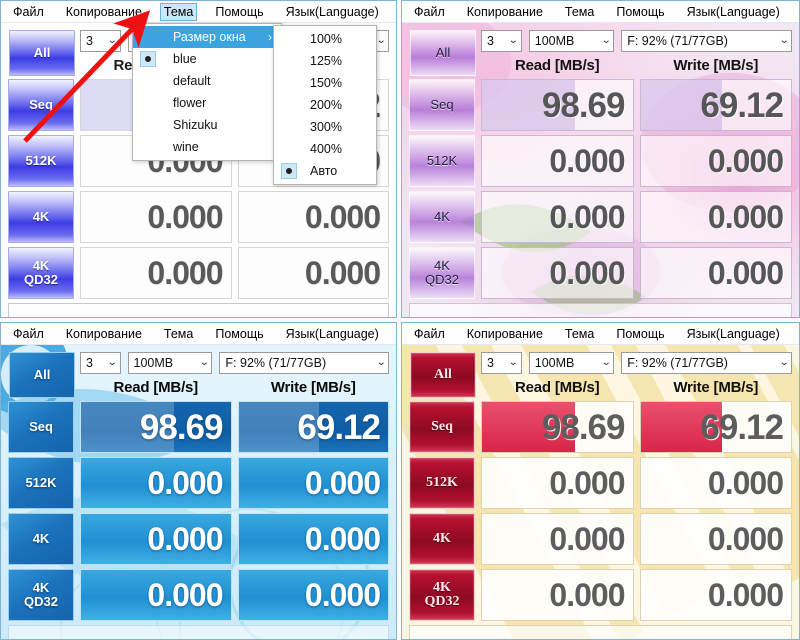 Image resolution: width=800 pixels, height=640 pixels. I want to click on theme-option-label: wine, so click(186, 147).